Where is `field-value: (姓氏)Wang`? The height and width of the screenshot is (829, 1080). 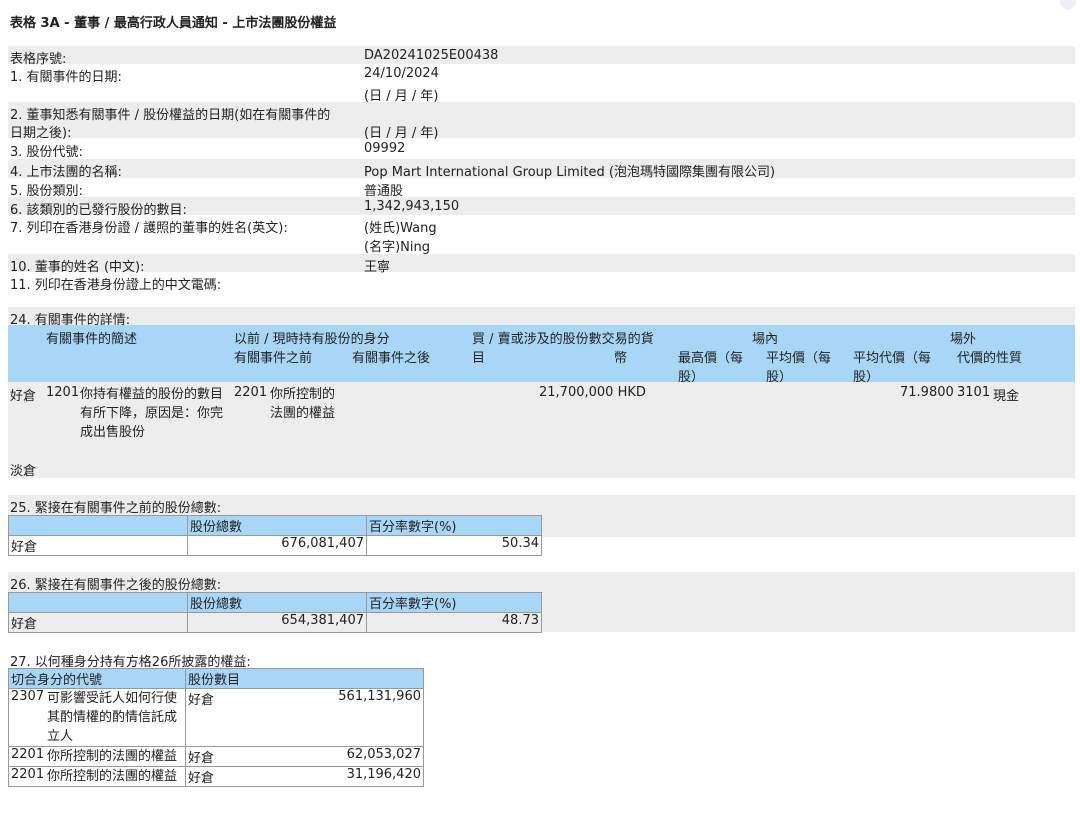
field-value: (姓氏)Wang is located at coordinates (400, 228).